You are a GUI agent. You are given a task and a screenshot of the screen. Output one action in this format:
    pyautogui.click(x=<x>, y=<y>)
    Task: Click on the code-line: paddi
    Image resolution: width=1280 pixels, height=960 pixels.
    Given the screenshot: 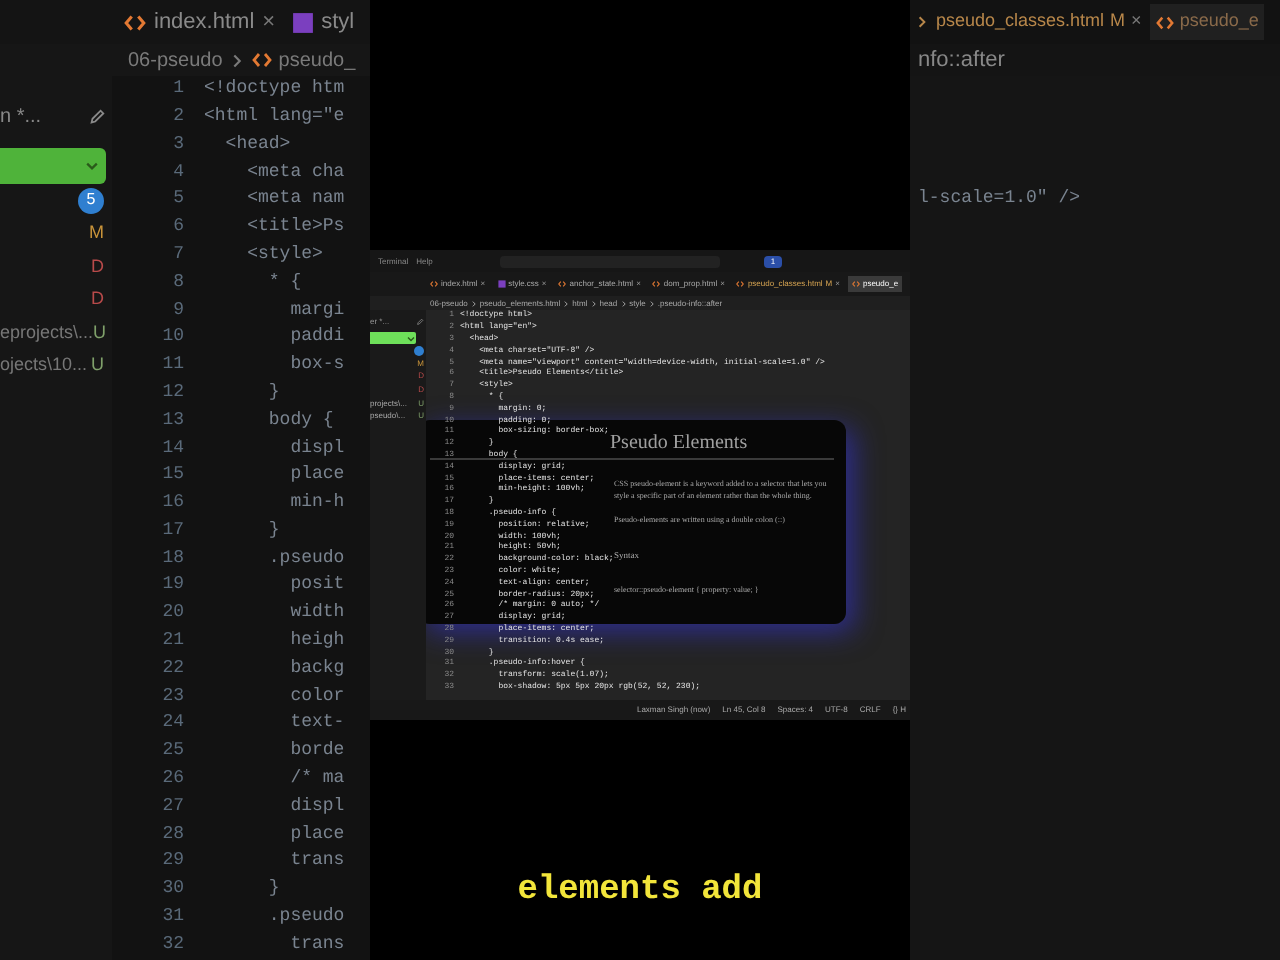 What is the action you would take?
    pyautogui.click(x=316, y=337)
    